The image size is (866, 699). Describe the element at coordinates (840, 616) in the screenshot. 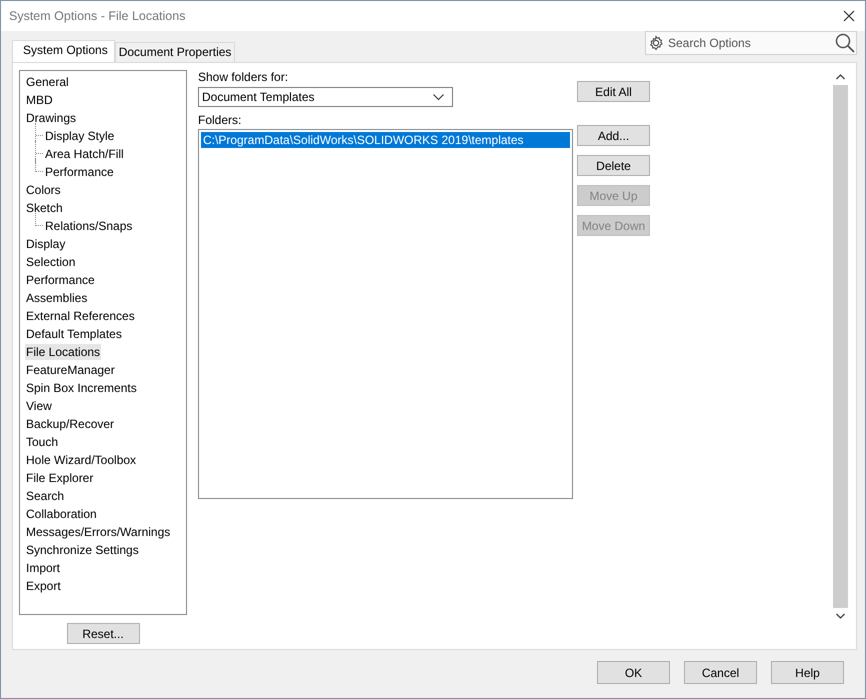

I see `scroll-down-icon` at that location.